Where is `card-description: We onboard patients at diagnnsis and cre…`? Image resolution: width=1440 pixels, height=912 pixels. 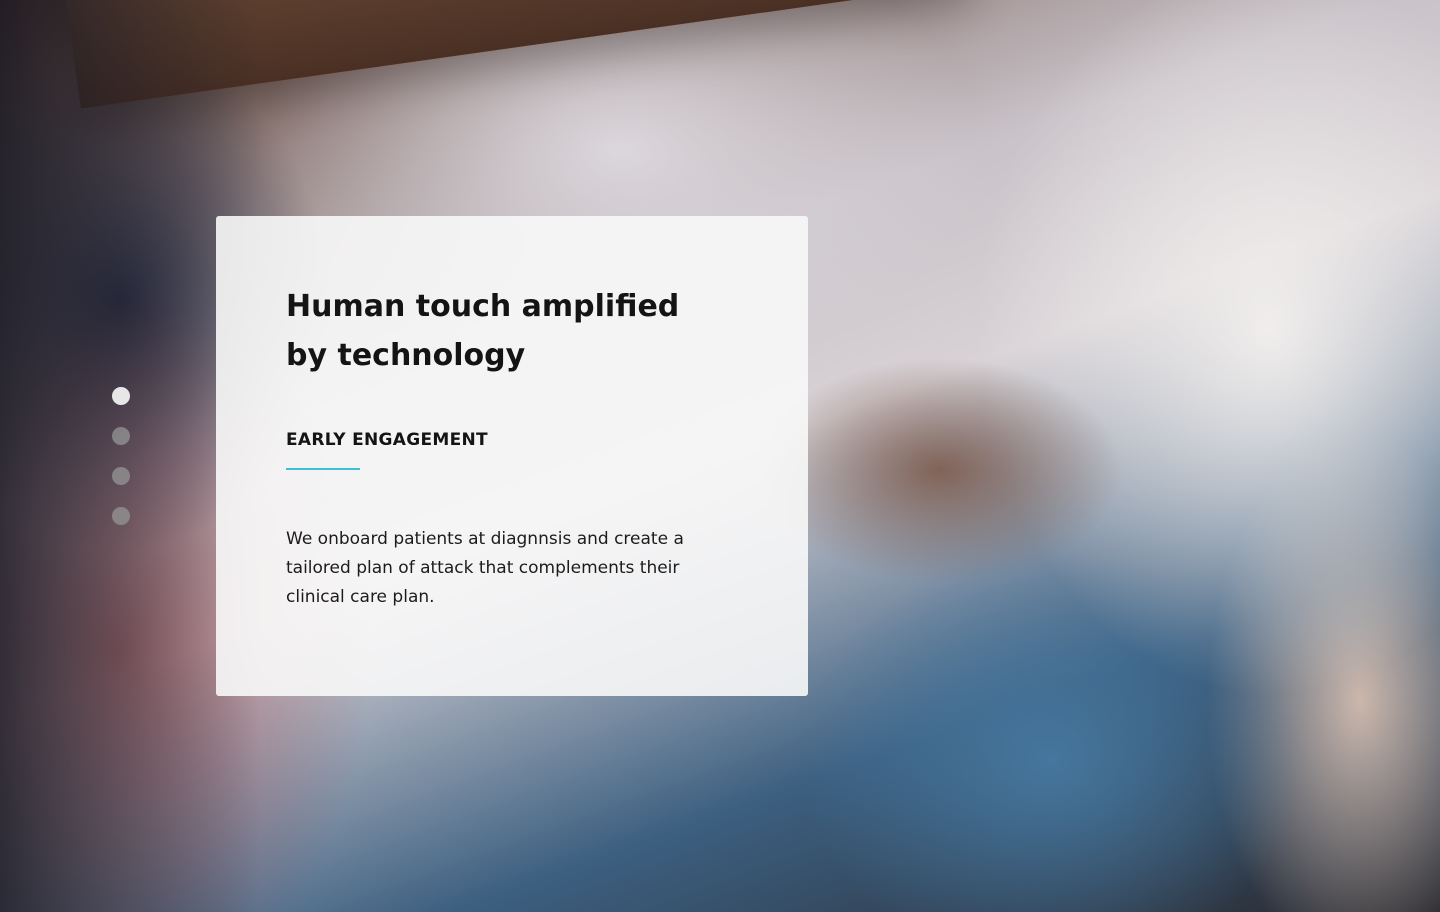 card-description: We onboard patients at diagnnsis and cre… is located at coordinates (485, 568).